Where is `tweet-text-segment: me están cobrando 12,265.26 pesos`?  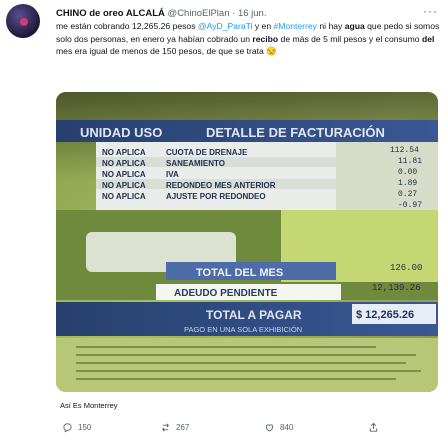
tweet-text-segment: me están cobrando 12,265.26 pesos is located at coordinates (127, 26).